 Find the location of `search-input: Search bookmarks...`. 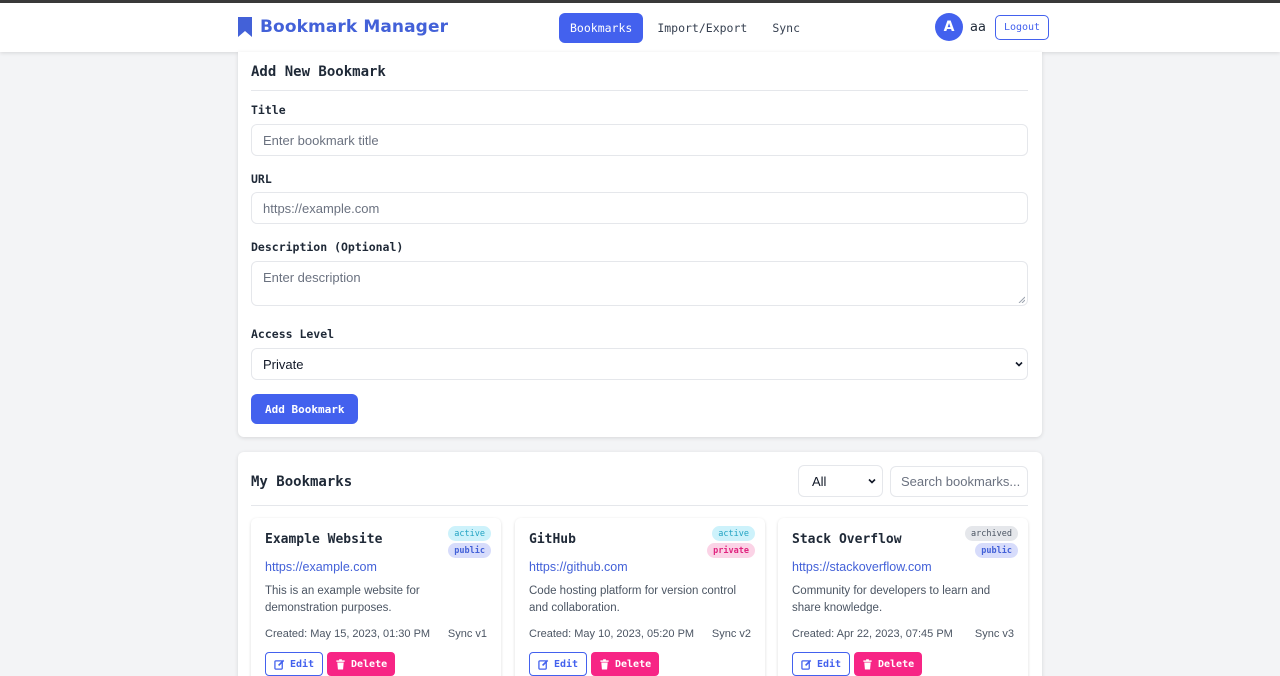

search-input: Search bookmarks... is located at coordinates (959, 481).